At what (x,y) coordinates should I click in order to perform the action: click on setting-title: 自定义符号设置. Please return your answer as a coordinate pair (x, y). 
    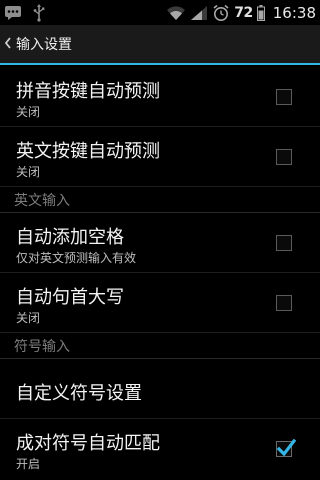
    Looking at the image, I should click on (79, 393).